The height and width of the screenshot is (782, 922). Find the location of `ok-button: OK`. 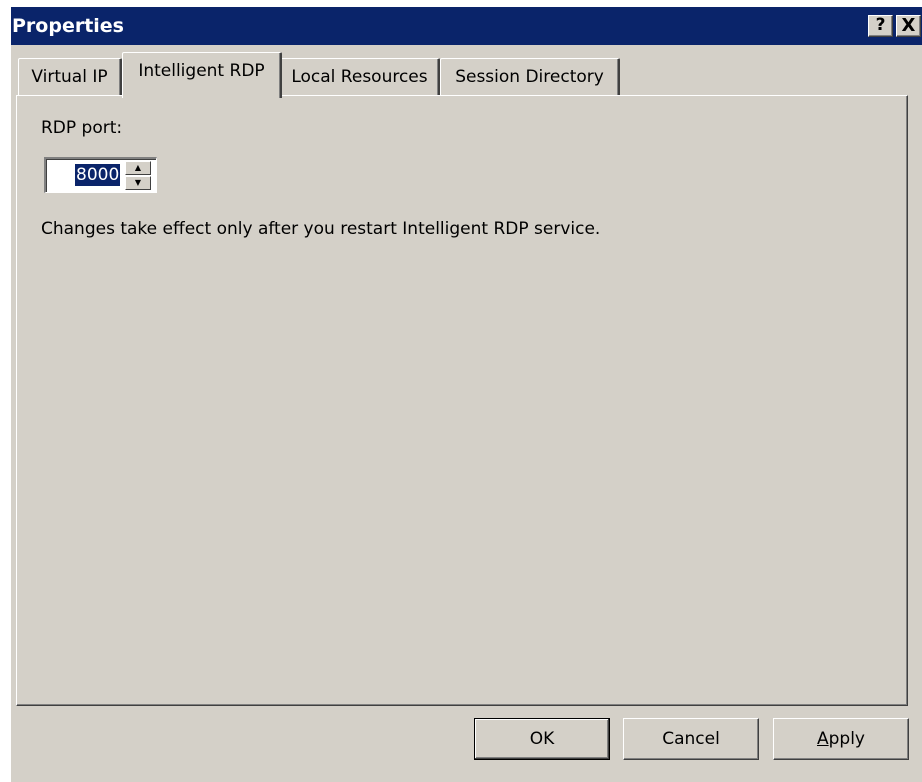

ok-button: OK is located at coordinates (542, 739).